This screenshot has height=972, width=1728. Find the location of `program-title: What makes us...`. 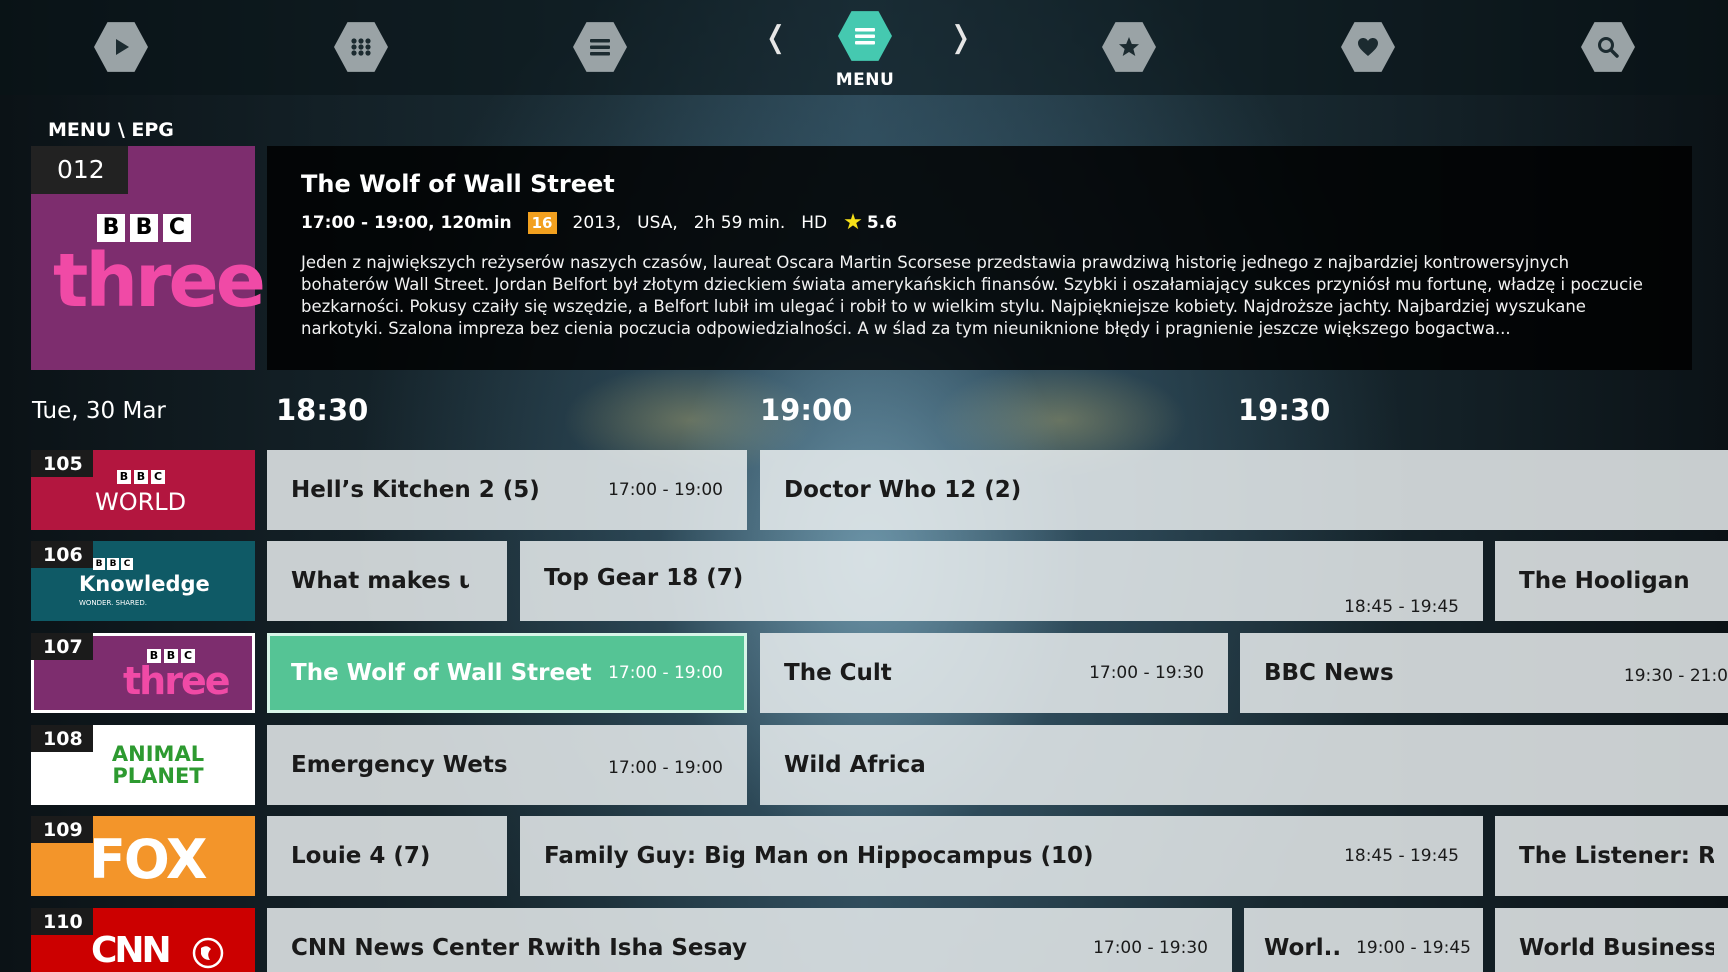

program-title: What makes us... is located at coordinates (380, 581).